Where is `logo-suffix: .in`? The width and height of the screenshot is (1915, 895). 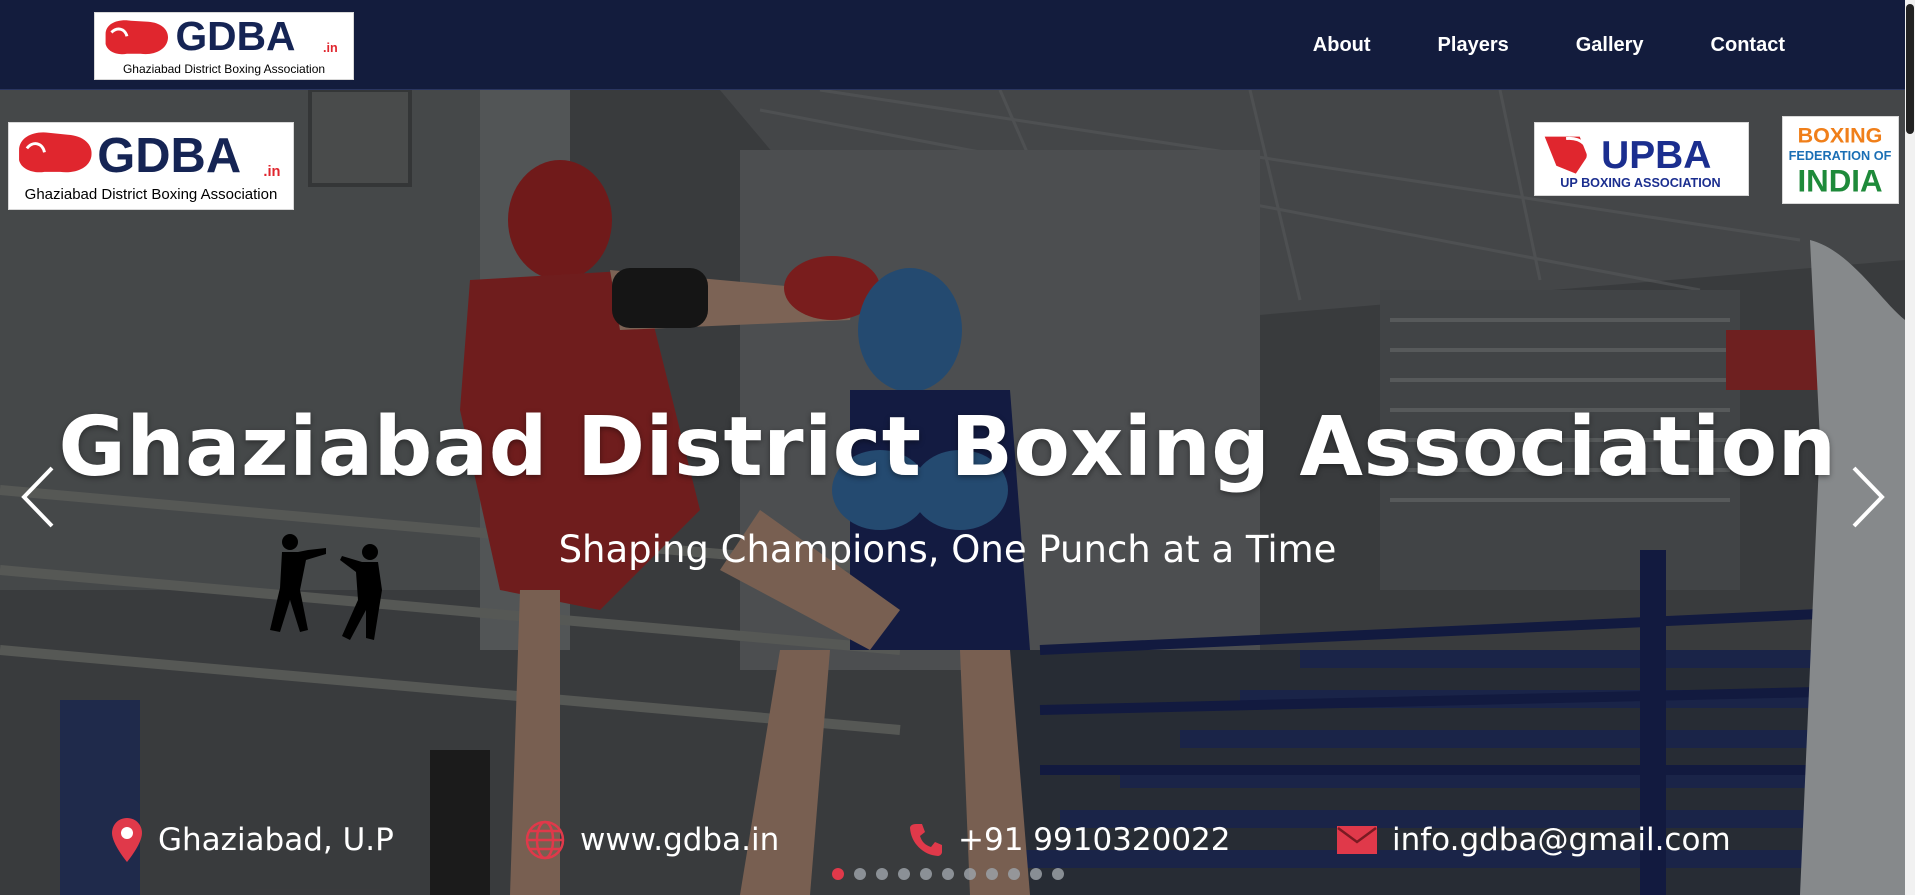
logo-suffix: .in is located at coordinates (330, 48).